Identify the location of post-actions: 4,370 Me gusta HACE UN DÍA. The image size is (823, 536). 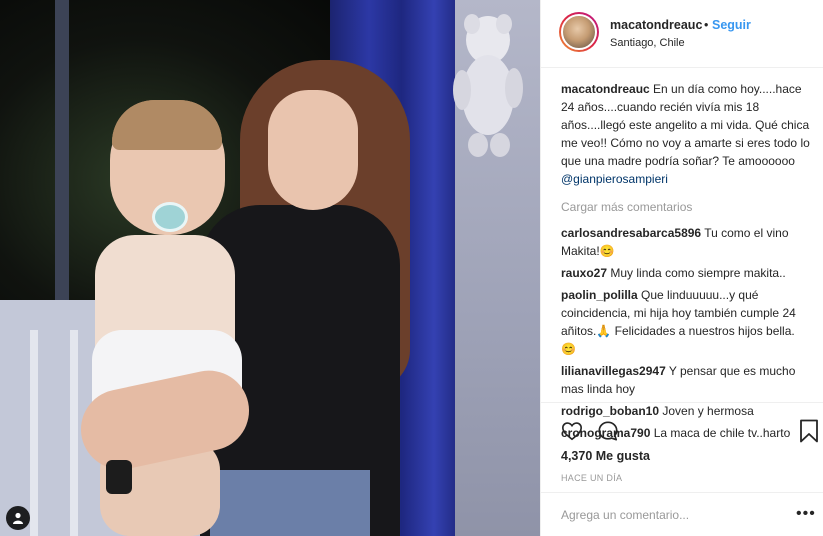
(682, 447).